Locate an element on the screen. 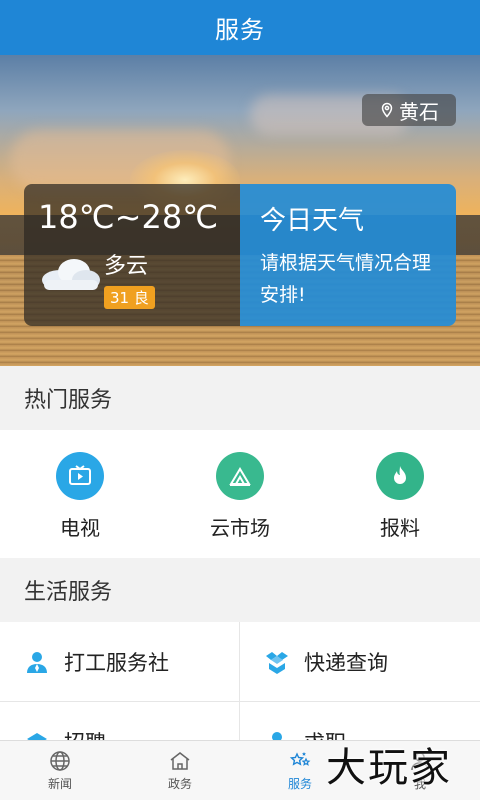  hot-service-tv: 电视 is located at coordinates (80, 494).